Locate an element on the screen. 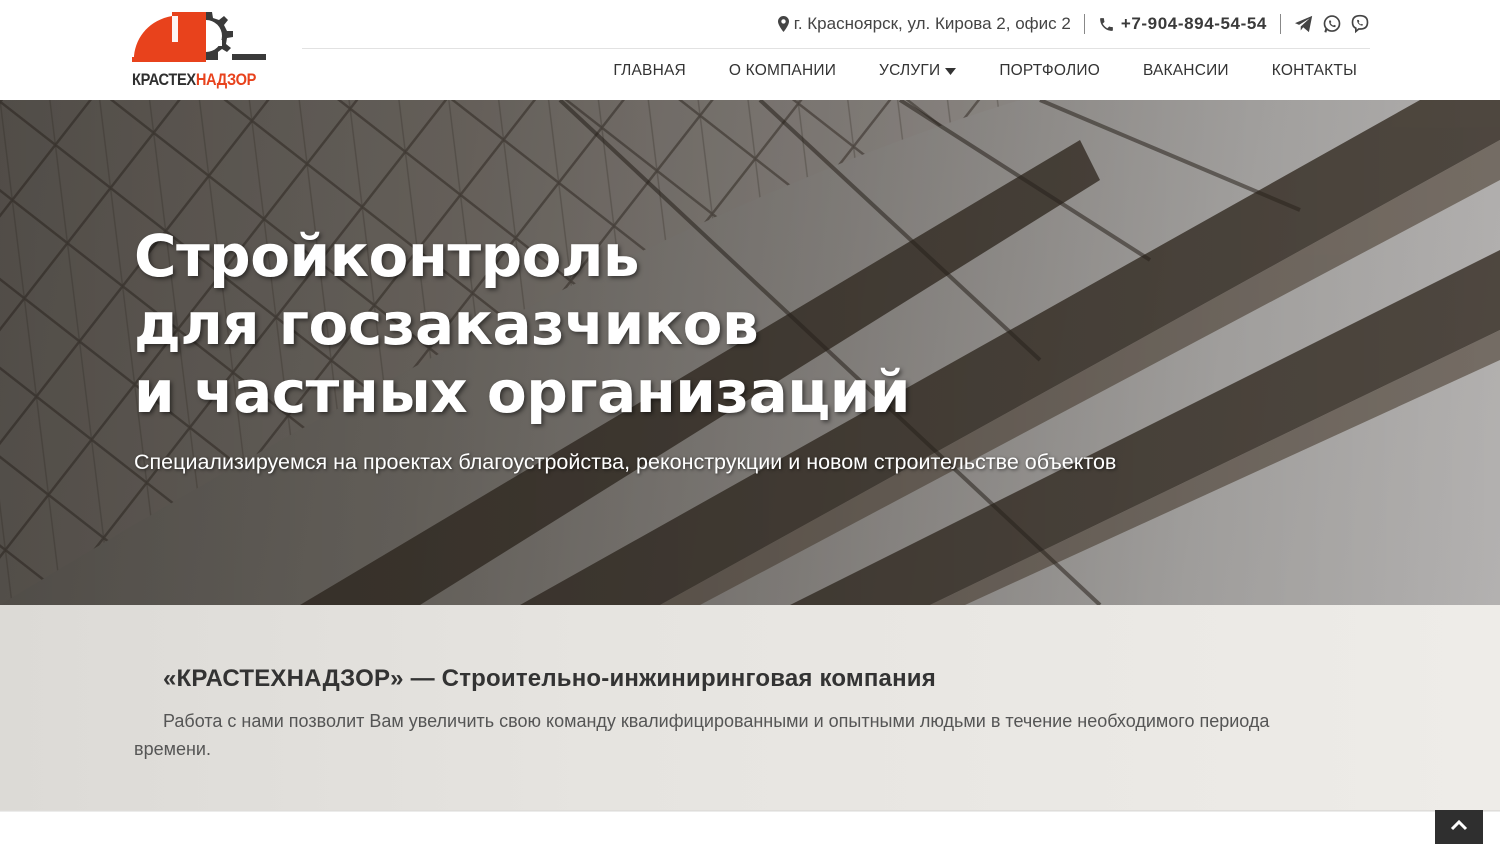 This screenshot has height=844, width=1500. nav-label: ГЛАВНАЯ is located at coordinates (649, 71).